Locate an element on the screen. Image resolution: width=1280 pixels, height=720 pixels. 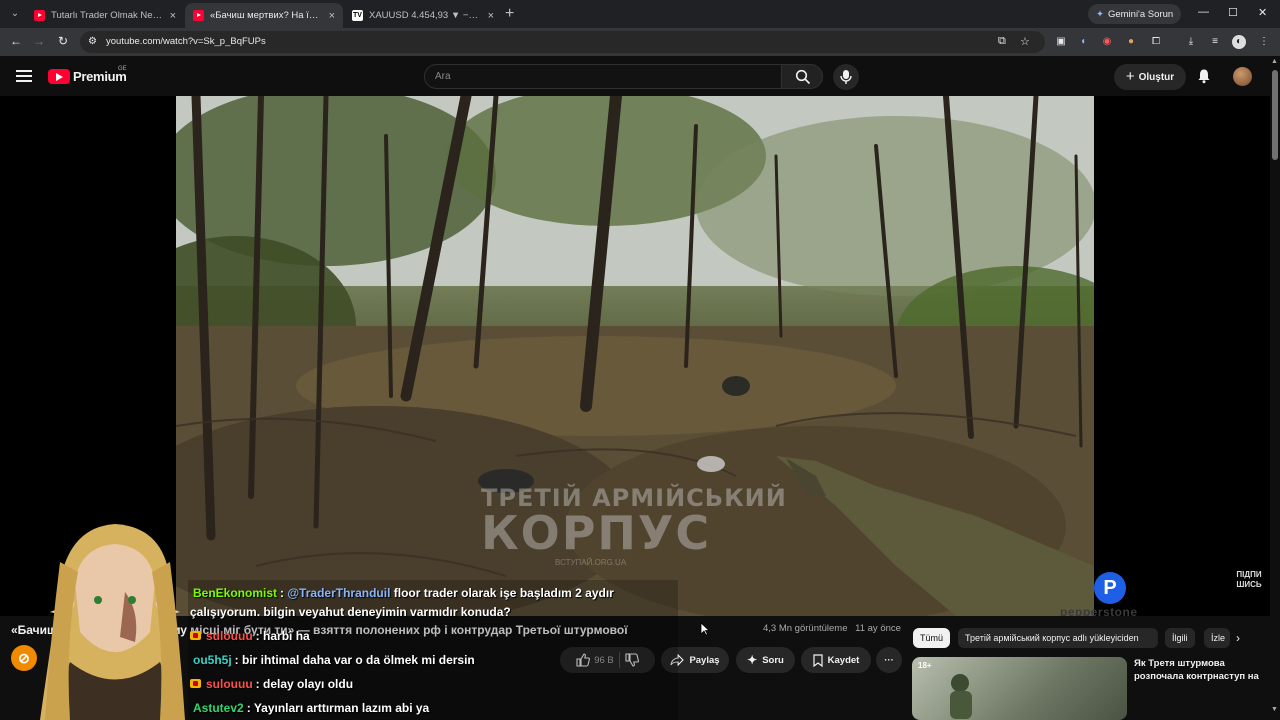
cookie-extension-icon: ● is located at coordinates (1131, 42).